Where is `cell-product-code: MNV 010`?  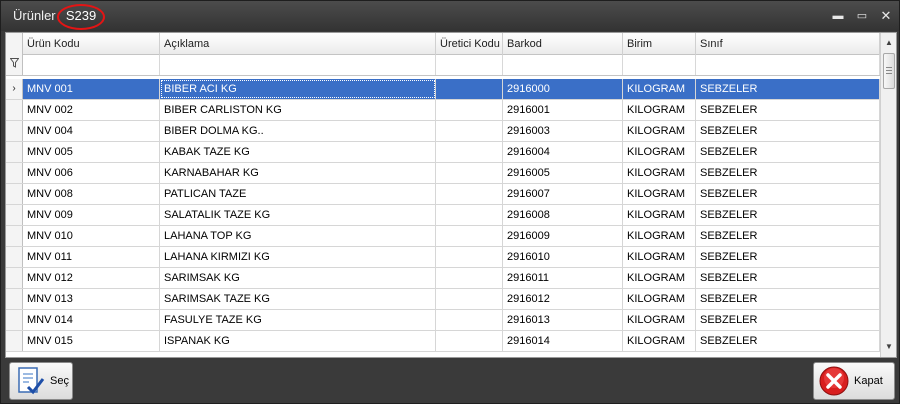
cell-product-code: MNV 010 is located at coordinates (91, 236).